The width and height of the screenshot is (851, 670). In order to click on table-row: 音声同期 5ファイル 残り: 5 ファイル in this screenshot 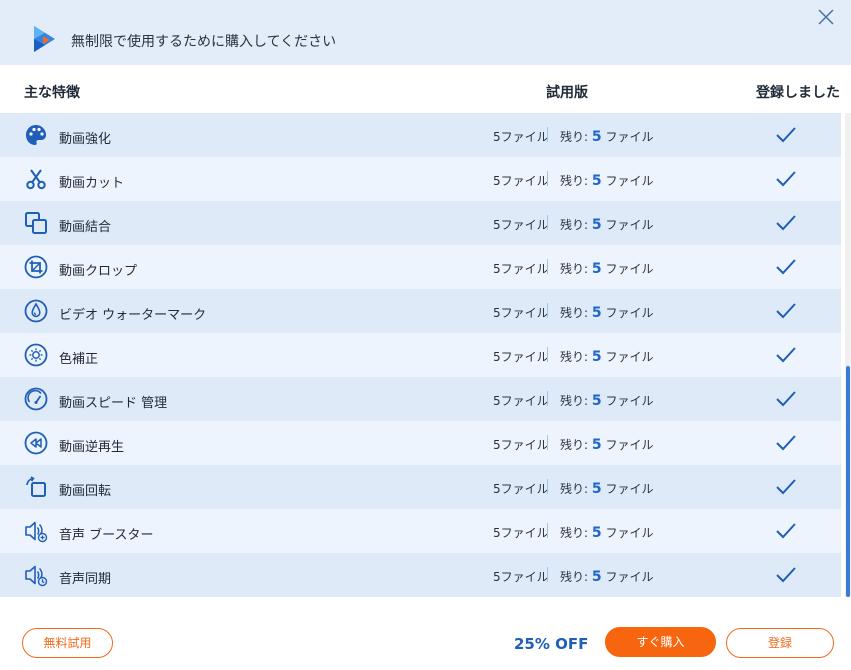, I will do `click(420, 575)`.